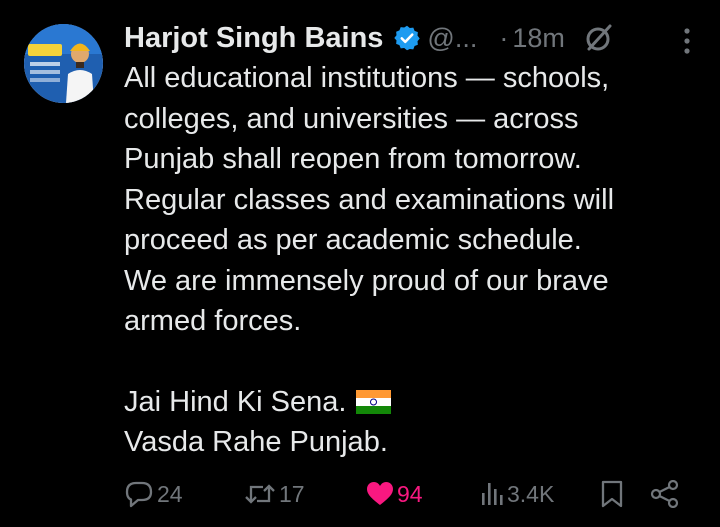  I want to click on heart-icon, so click(380, 493).